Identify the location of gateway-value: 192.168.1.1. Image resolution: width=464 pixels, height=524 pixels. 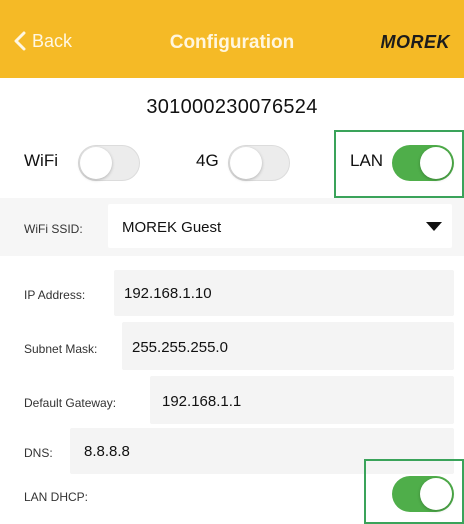
(202, 401).